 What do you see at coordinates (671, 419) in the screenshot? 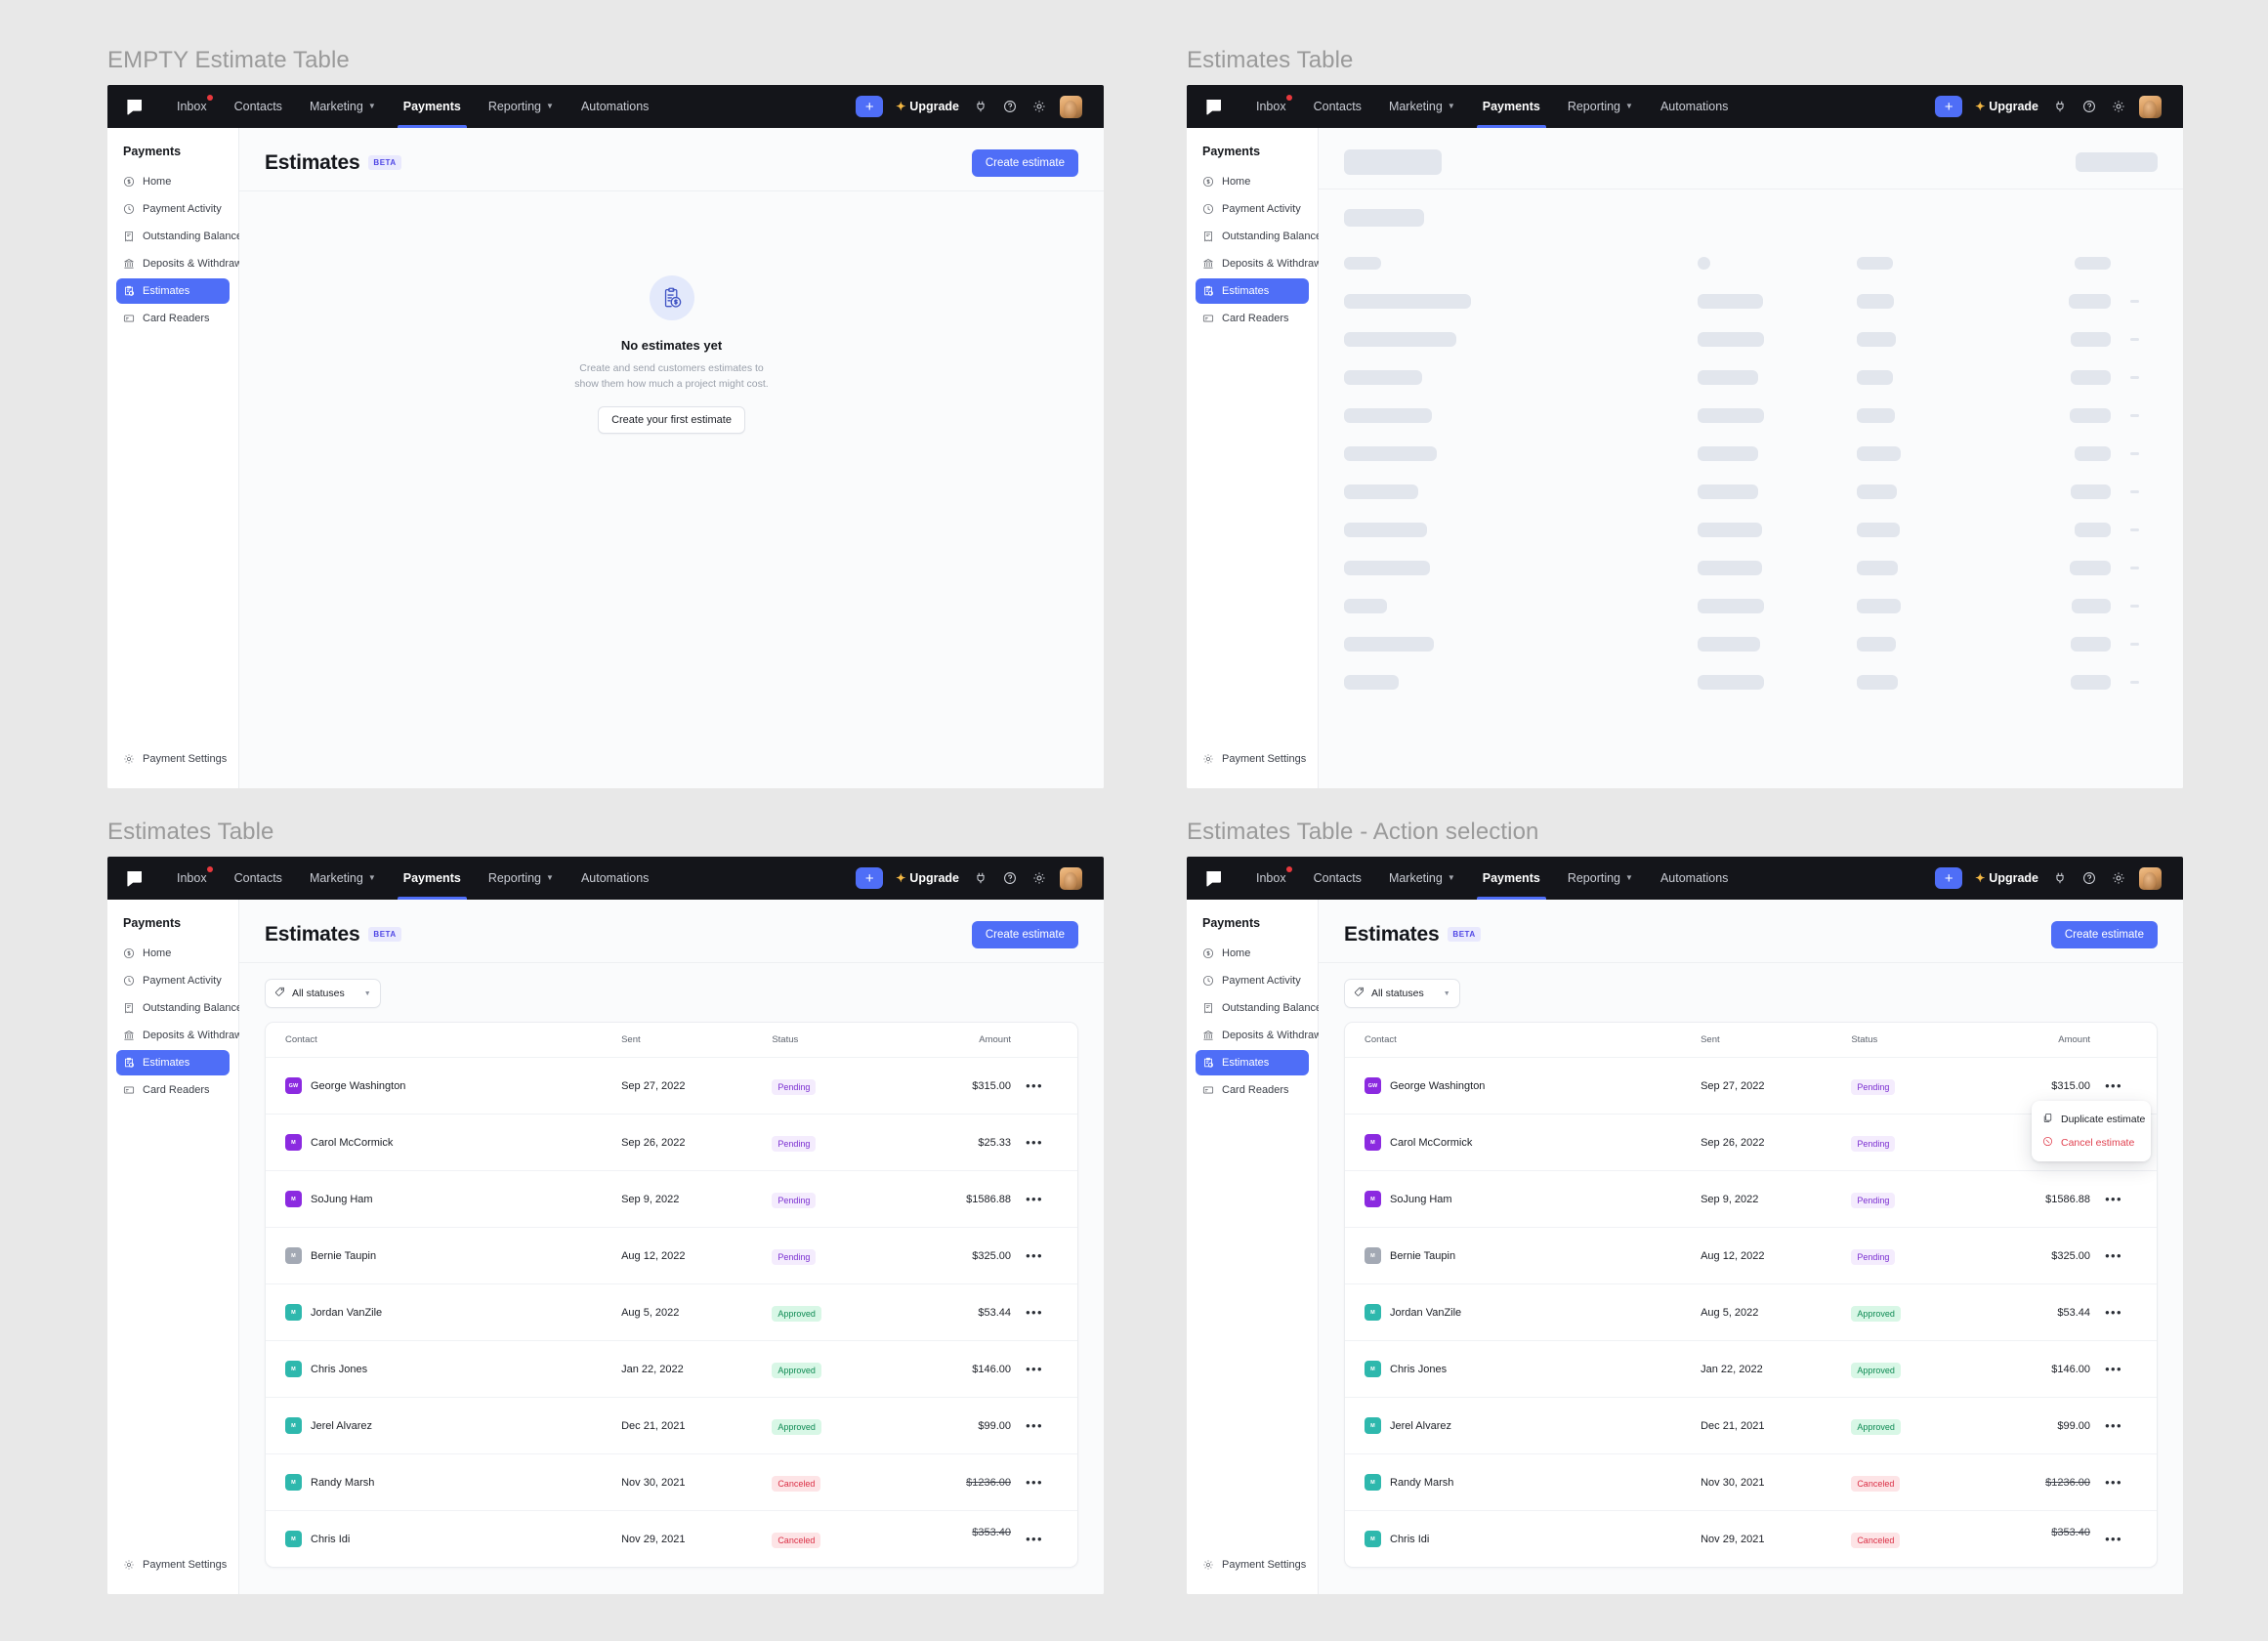
I see `create-first-estimate-button: Create your first estimate` at bounding box center [671, 419].